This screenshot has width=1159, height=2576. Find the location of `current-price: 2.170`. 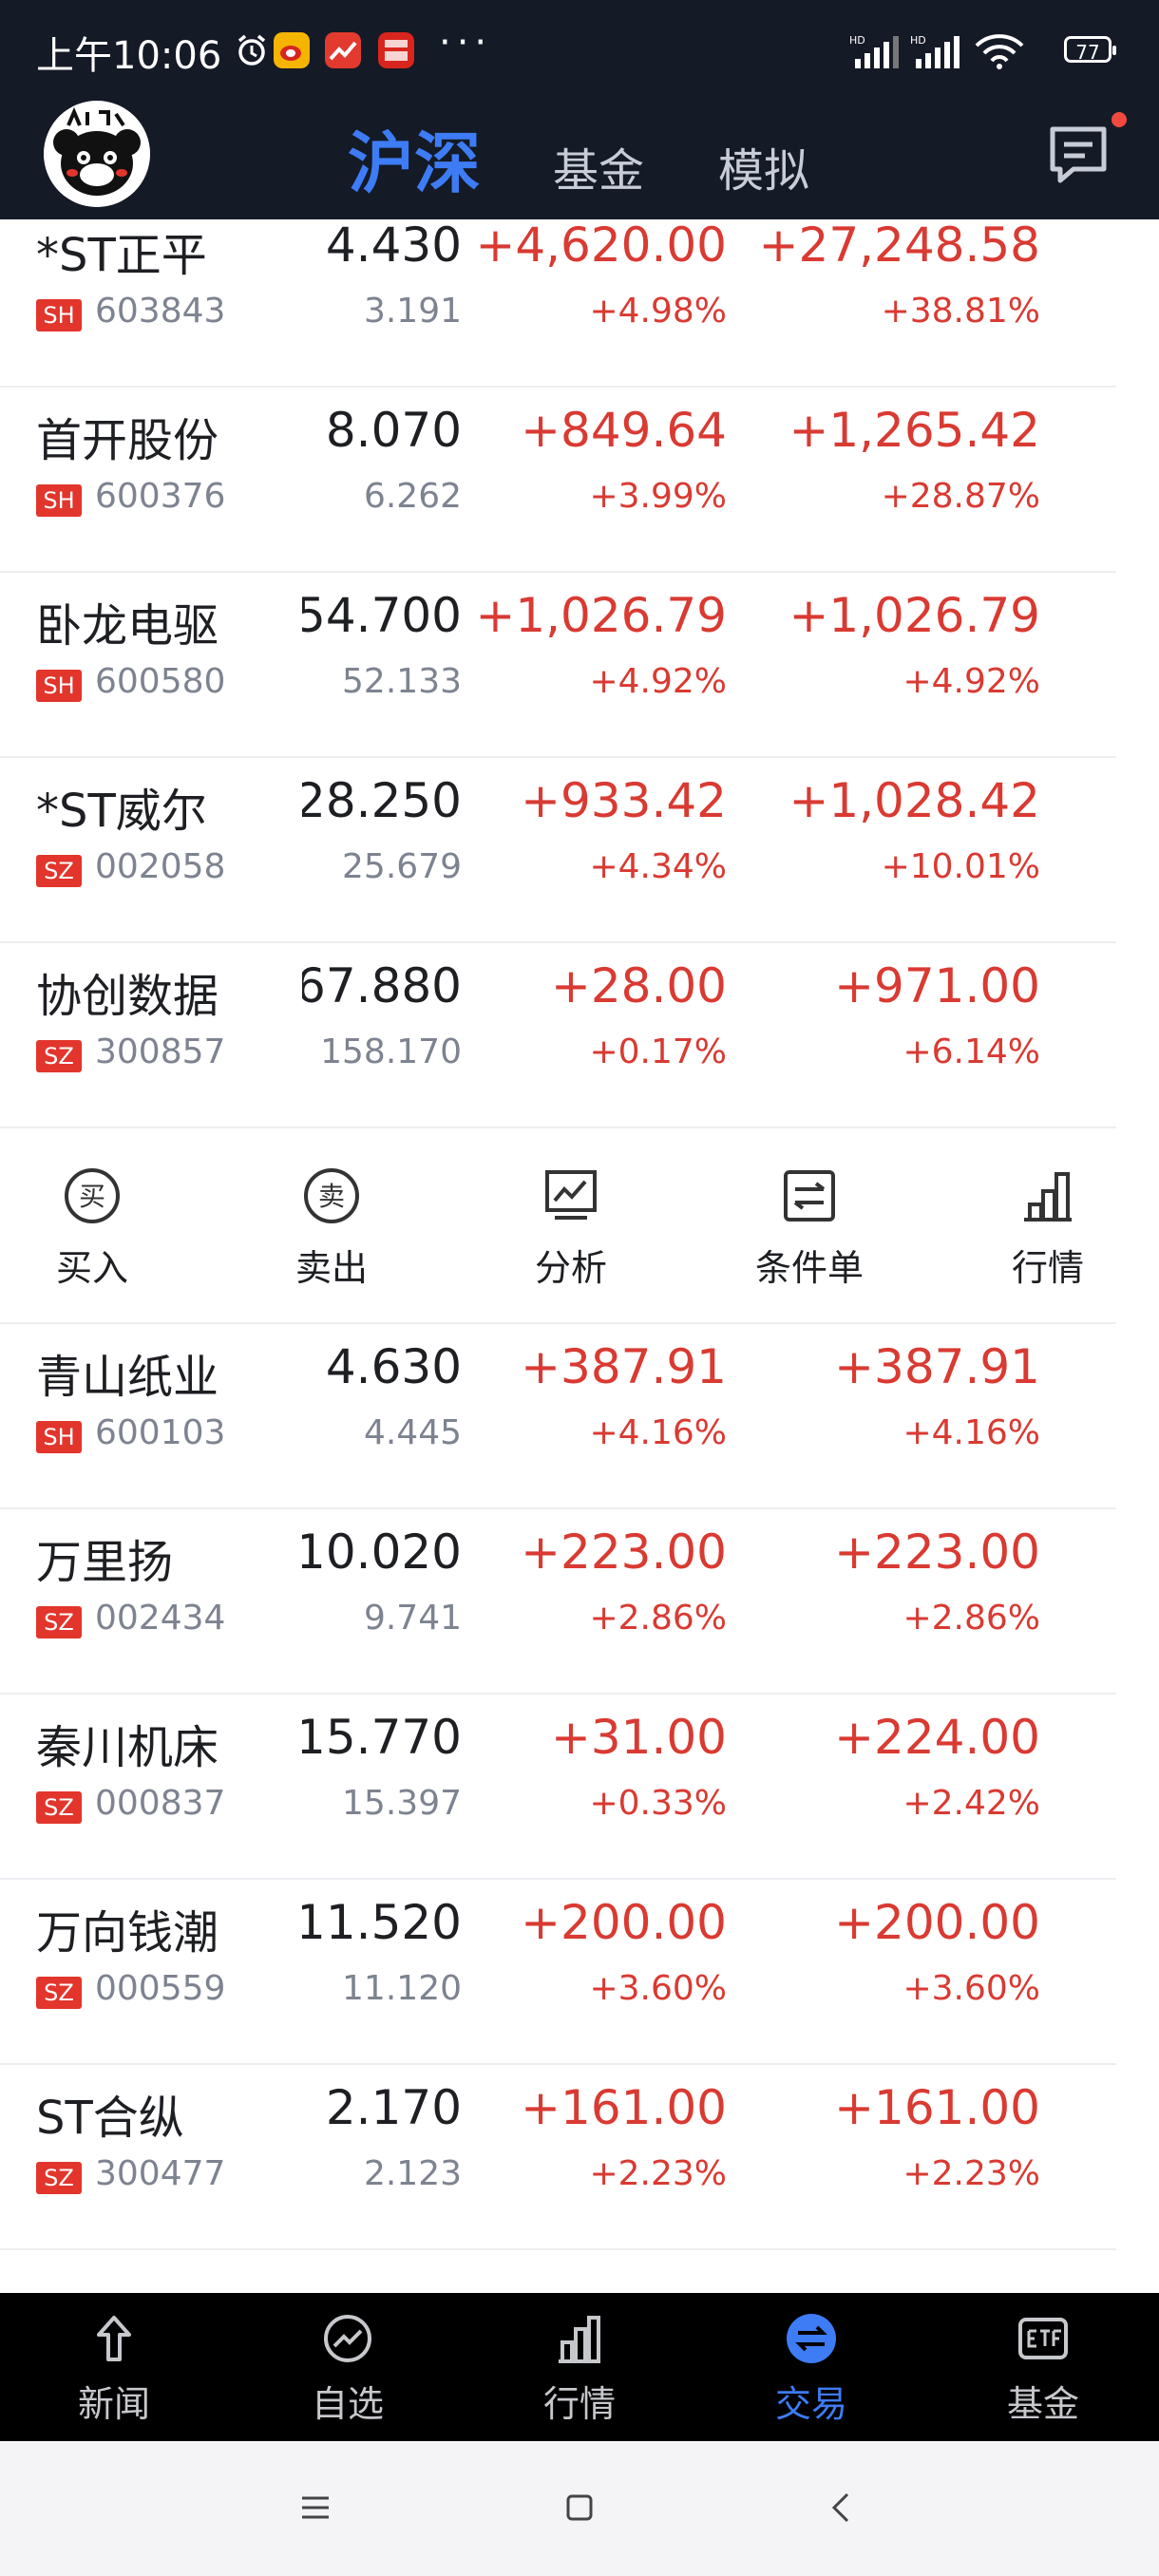

current-price: 2.170 is located at coordinates (393, 2107).